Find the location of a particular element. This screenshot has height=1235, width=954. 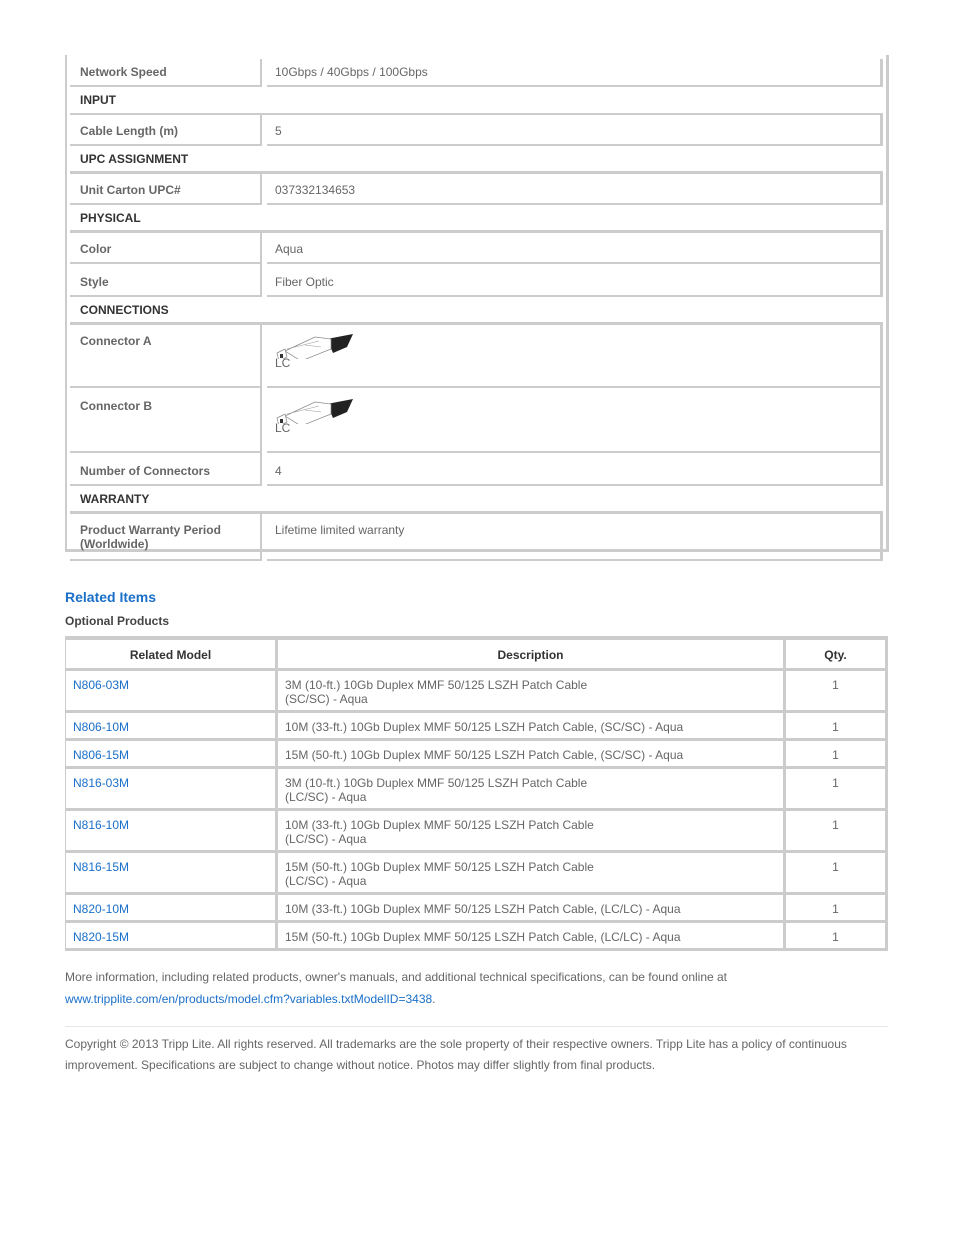

model-link: N806-10M is located at coordinates (101, 727).